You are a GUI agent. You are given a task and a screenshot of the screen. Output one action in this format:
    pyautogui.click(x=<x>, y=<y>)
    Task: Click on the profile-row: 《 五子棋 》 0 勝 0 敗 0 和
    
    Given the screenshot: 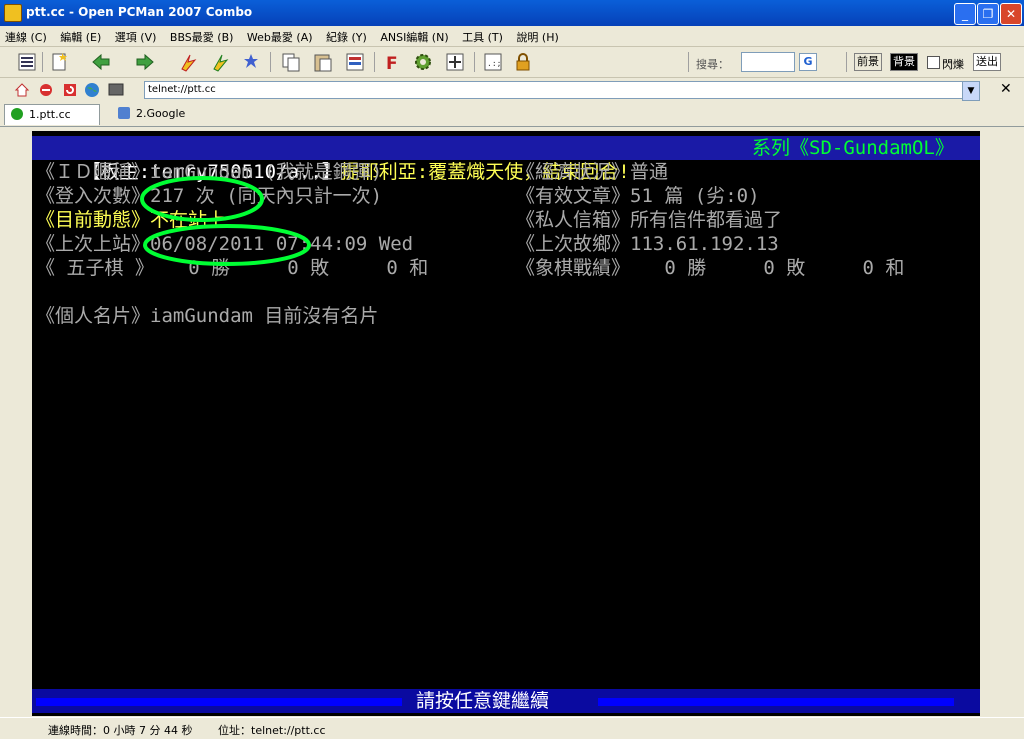 What is the action you would take?
    pyautogui.click(x=232, y=268)
    